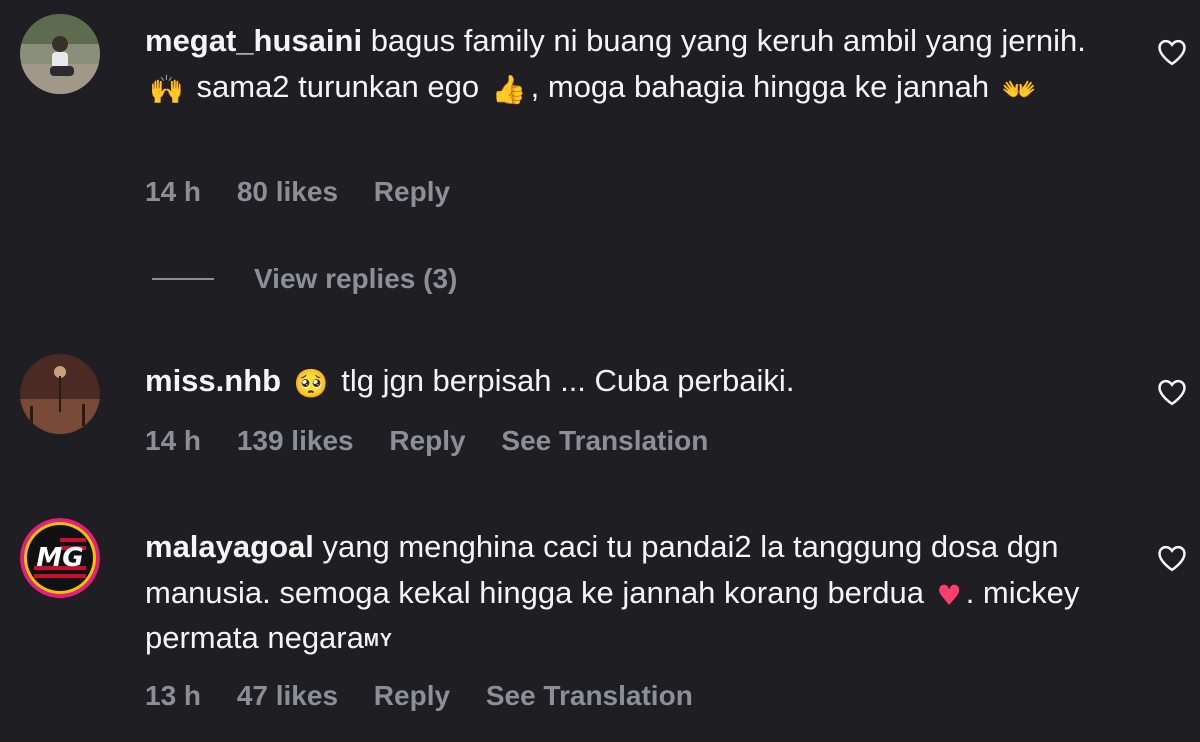 This screenshot has height=742, width=1200. I want to click on flag-badge: MY, so click(378, 640).